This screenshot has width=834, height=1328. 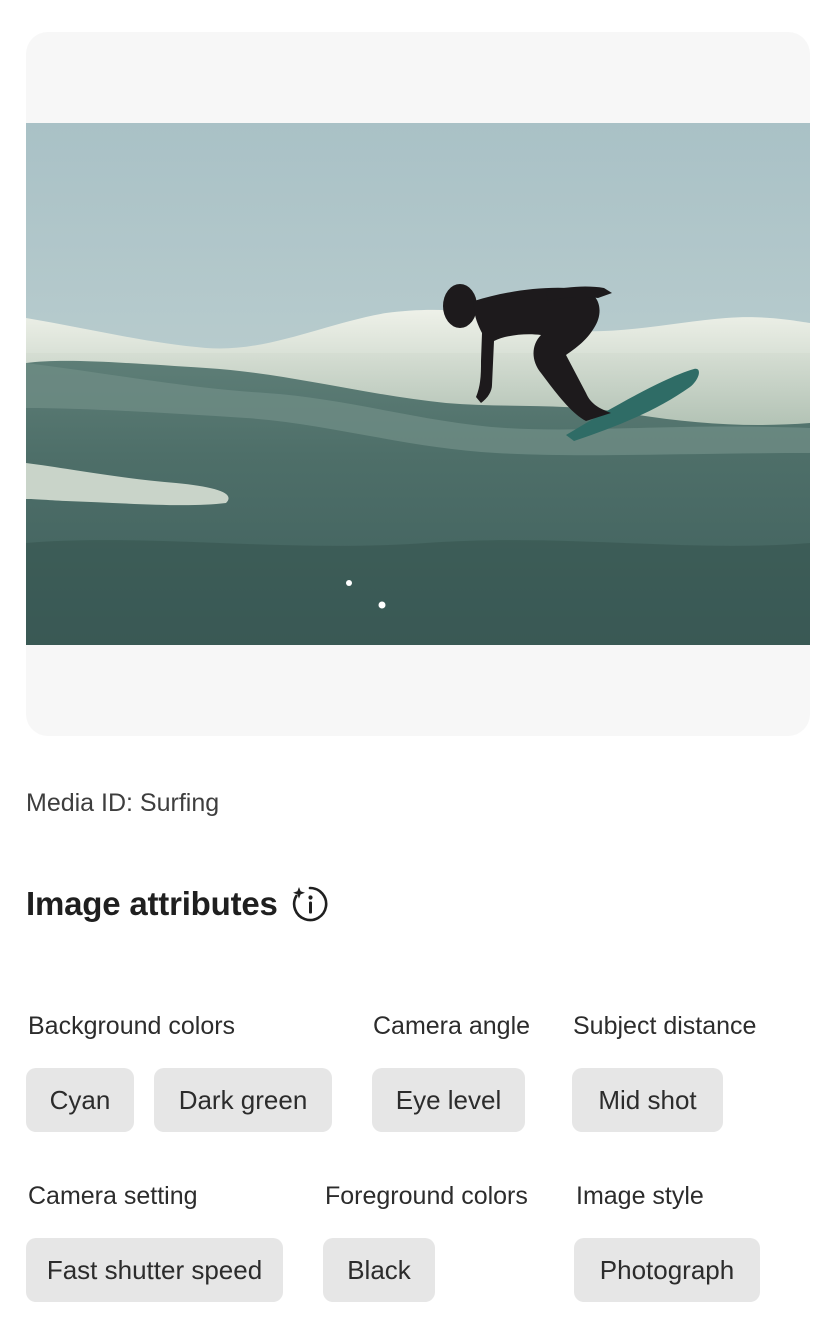 What do you see at coordinates (452, 1026) in the screenshot?
I see `label-camera-angle: Camera angle` at bounding box center [452, 1026].